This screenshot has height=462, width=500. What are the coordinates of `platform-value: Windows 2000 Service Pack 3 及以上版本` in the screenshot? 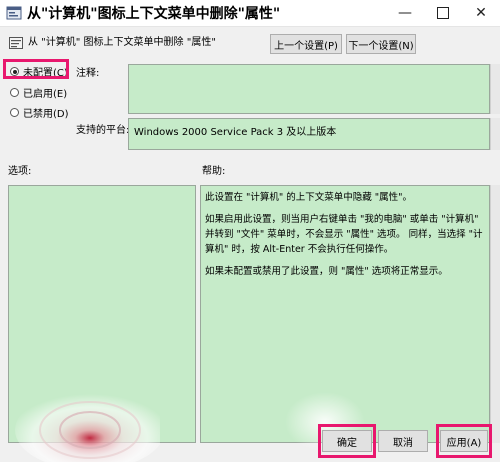 It's located at (309, 134).